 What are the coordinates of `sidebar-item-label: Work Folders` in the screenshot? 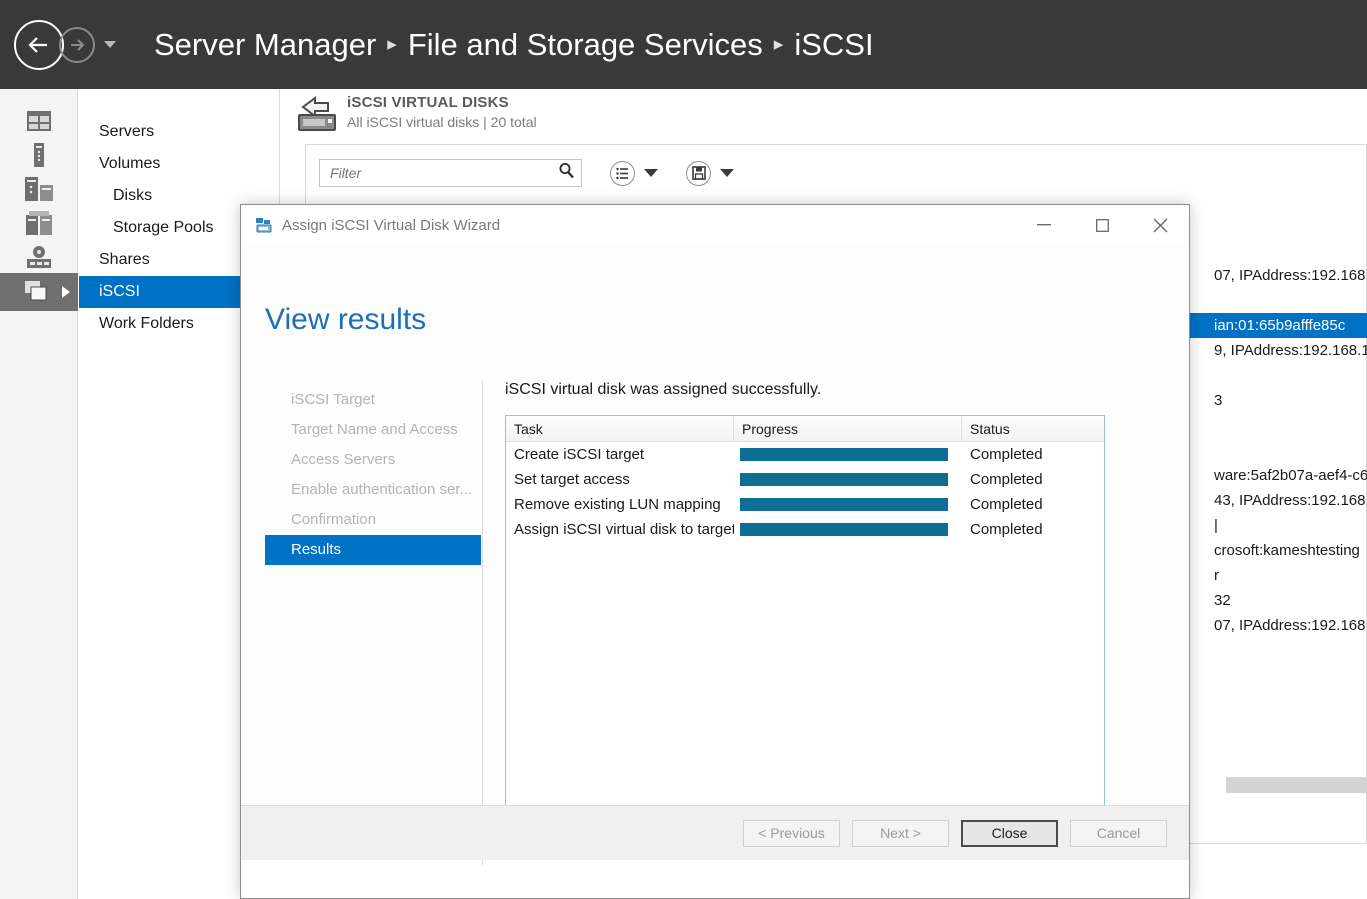 It's located at (146, 323).